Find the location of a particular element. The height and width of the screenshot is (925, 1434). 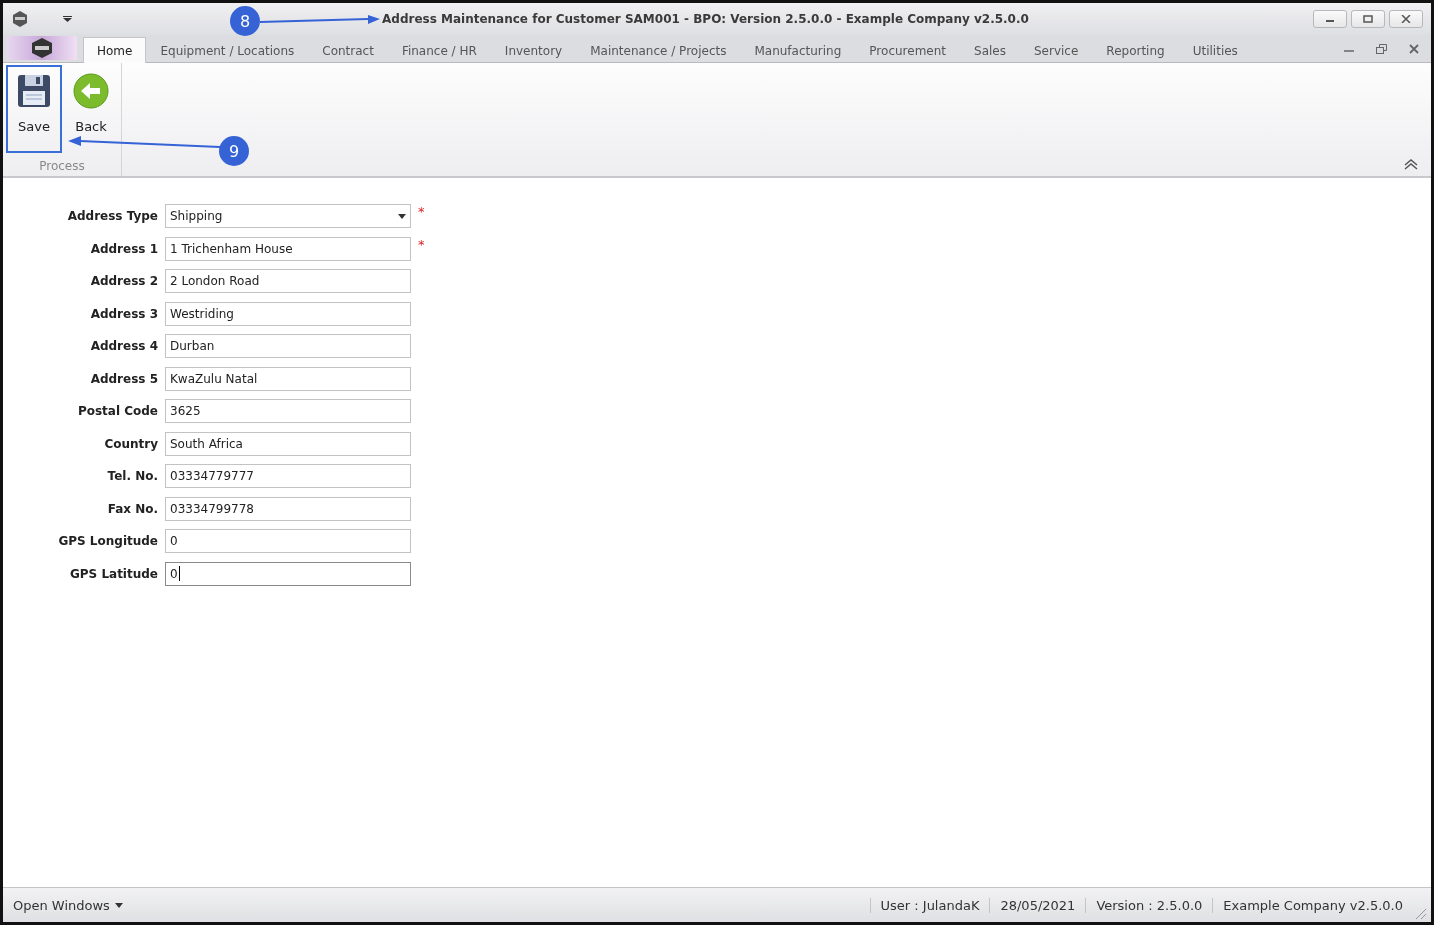

ribbon-tab: Service is located at coordinates (1056, 50).